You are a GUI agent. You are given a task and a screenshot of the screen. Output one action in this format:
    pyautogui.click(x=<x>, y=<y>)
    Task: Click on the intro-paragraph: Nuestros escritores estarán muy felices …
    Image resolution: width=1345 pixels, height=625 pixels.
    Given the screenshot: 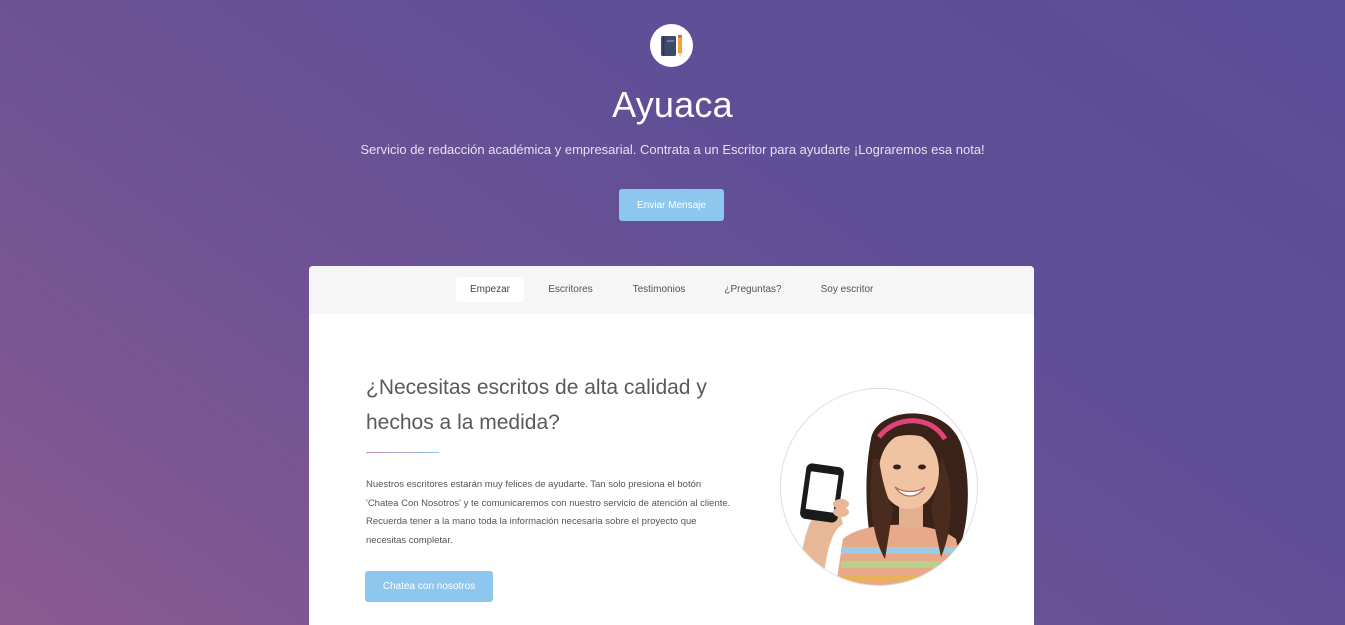 What is the action you would take?
    pyautogui.click(x=548, y=512)
    